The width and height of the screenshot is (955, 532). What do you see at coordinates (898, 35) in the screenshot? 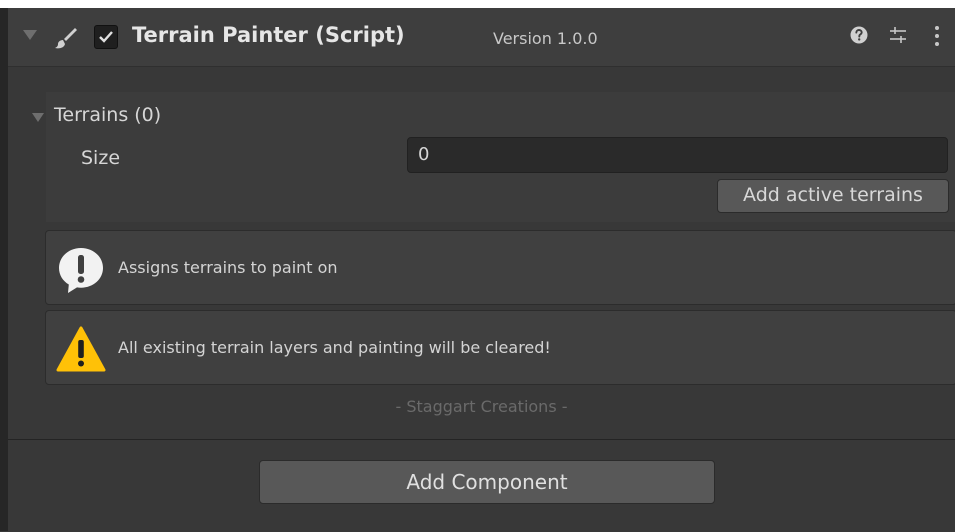
I see `preset-icon` at bounding box center [898, 35].